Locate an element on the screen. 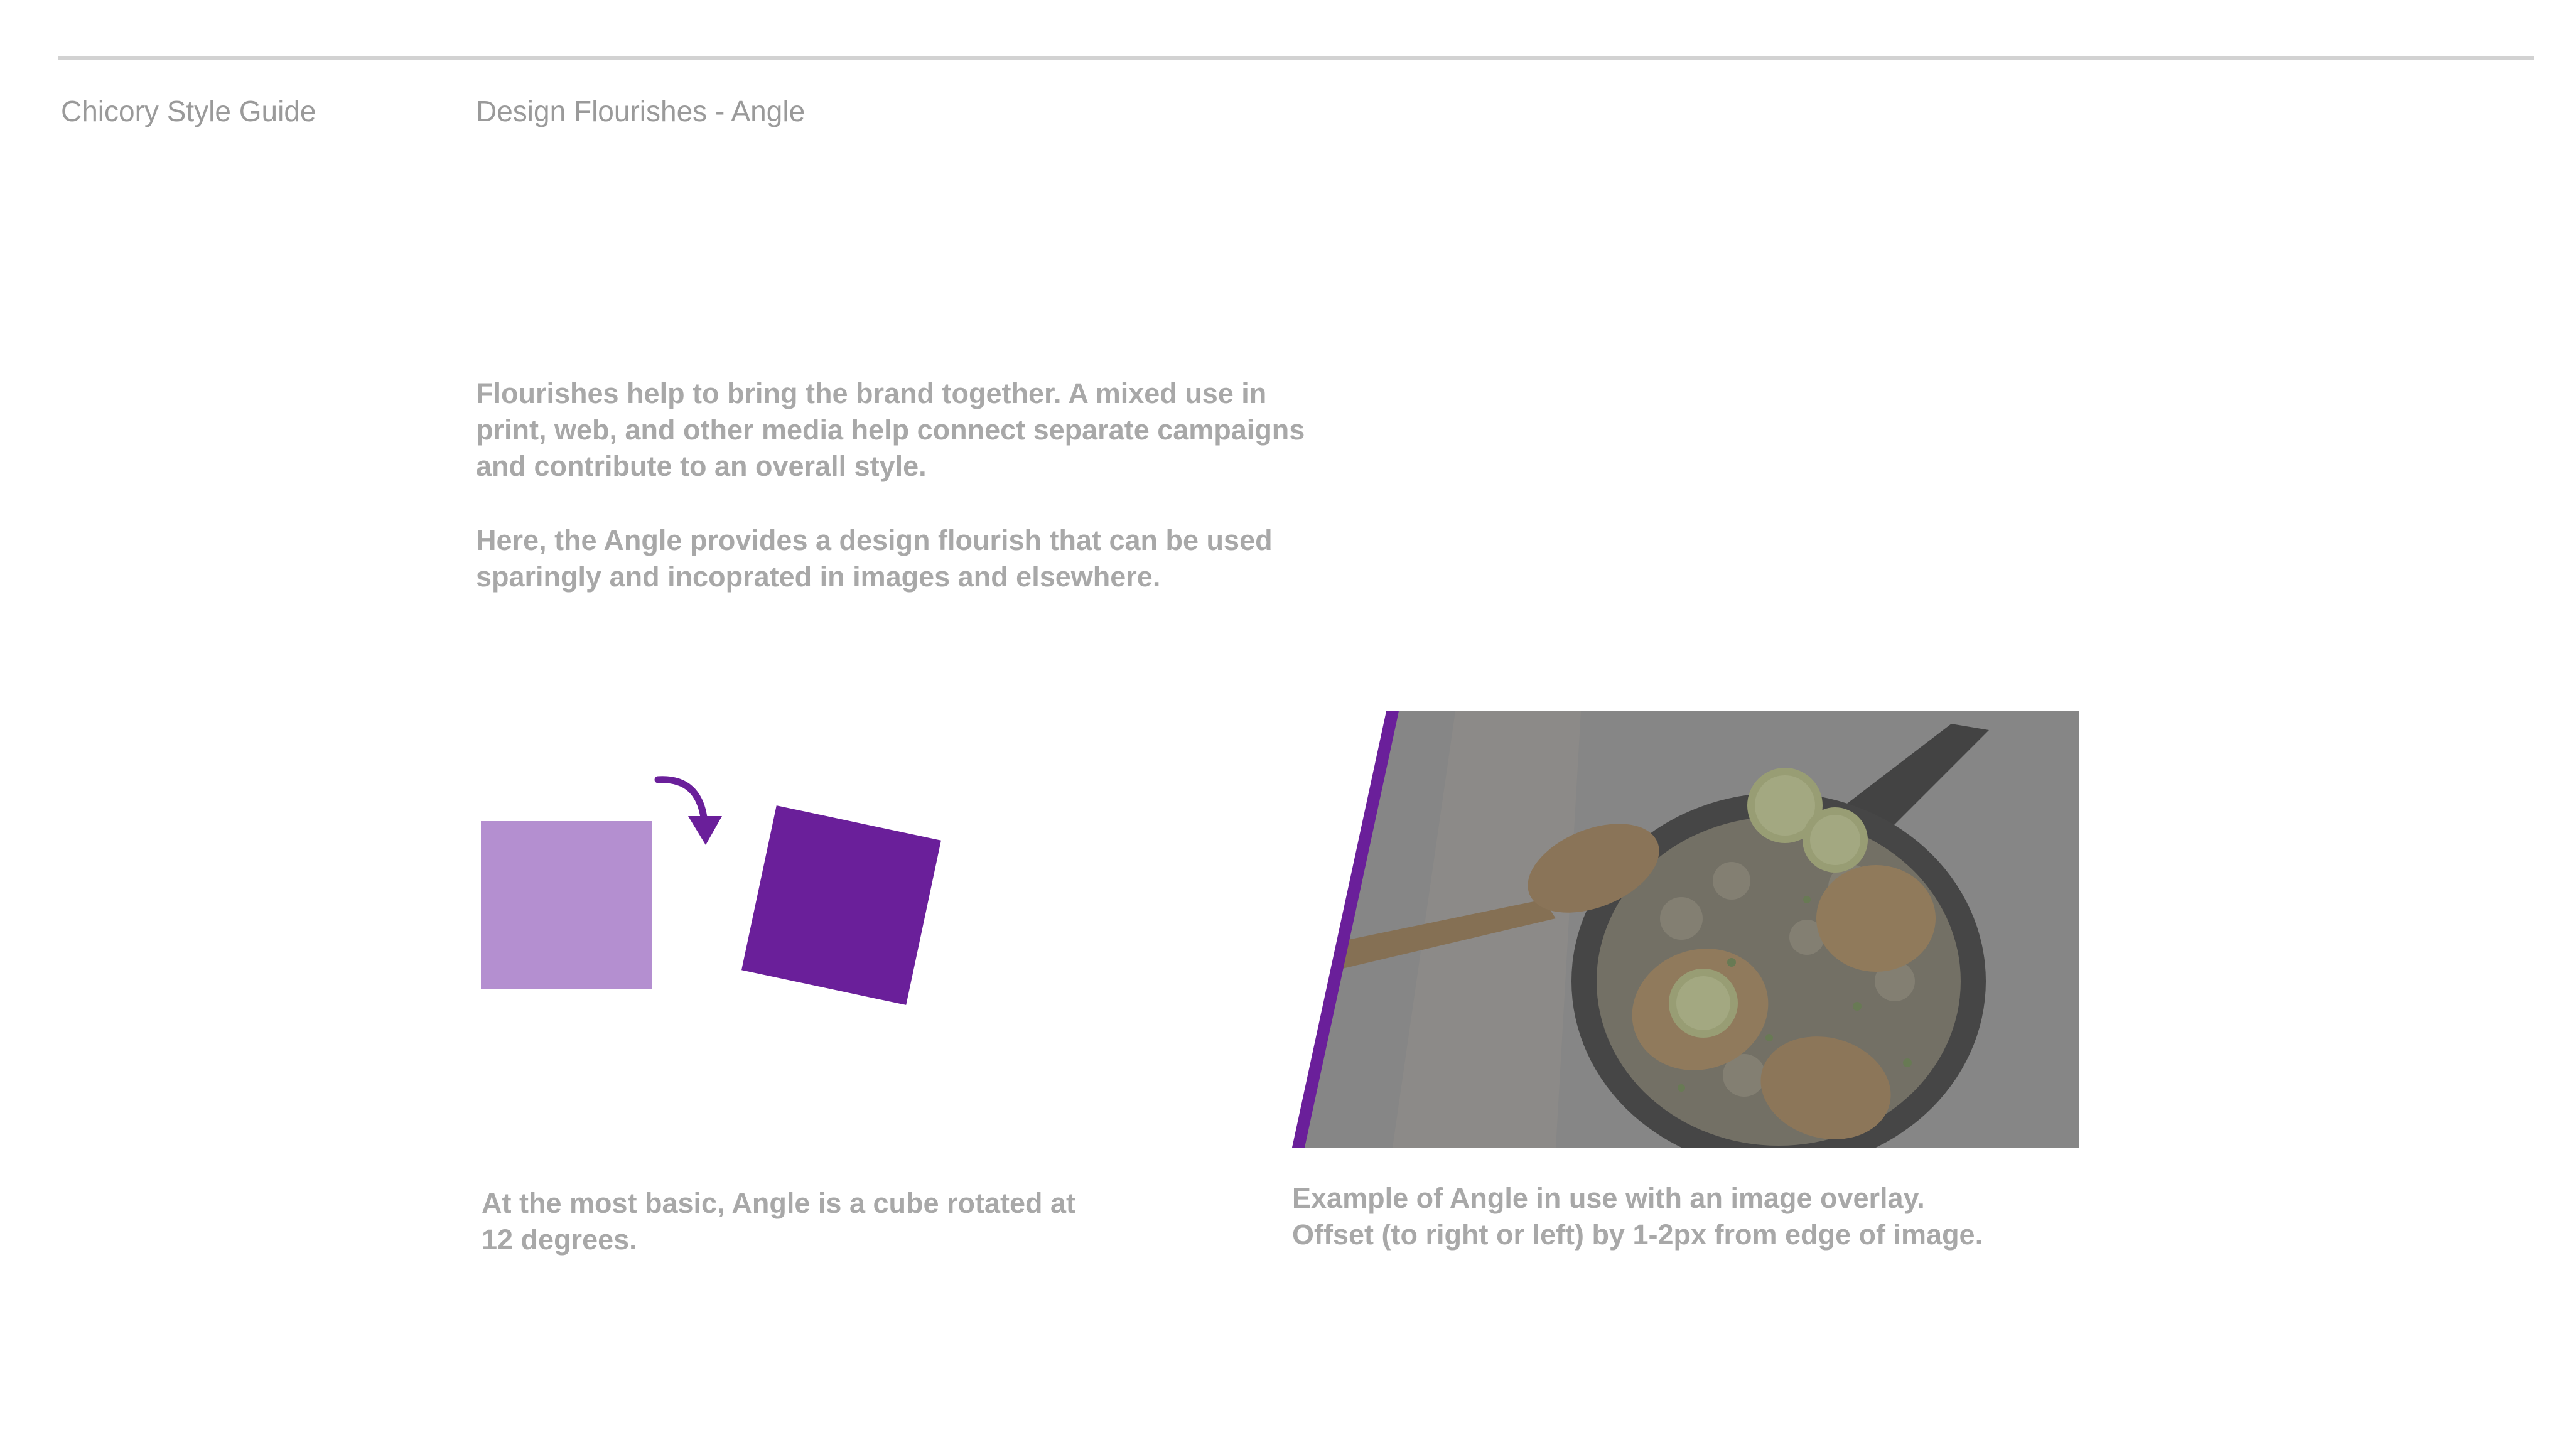  angle-example-image is located at coordinates (1685, 929).